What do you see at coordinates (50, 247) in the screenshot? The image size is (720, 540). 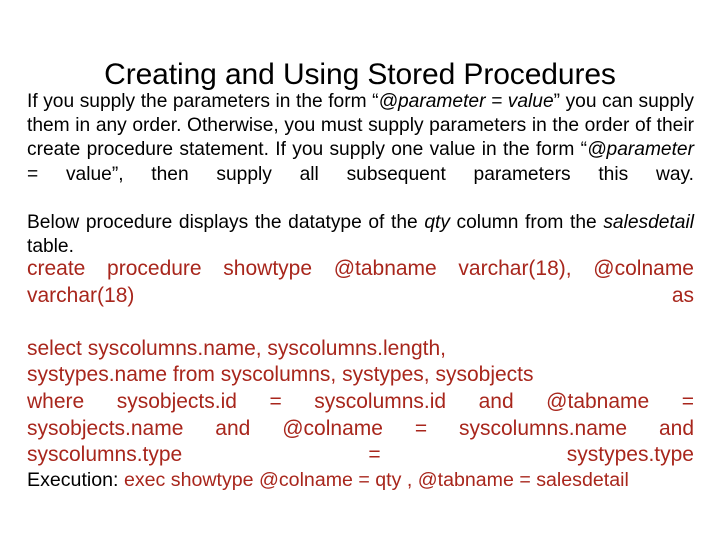 I see `text-run: table.` at bounding box center [50, 247].